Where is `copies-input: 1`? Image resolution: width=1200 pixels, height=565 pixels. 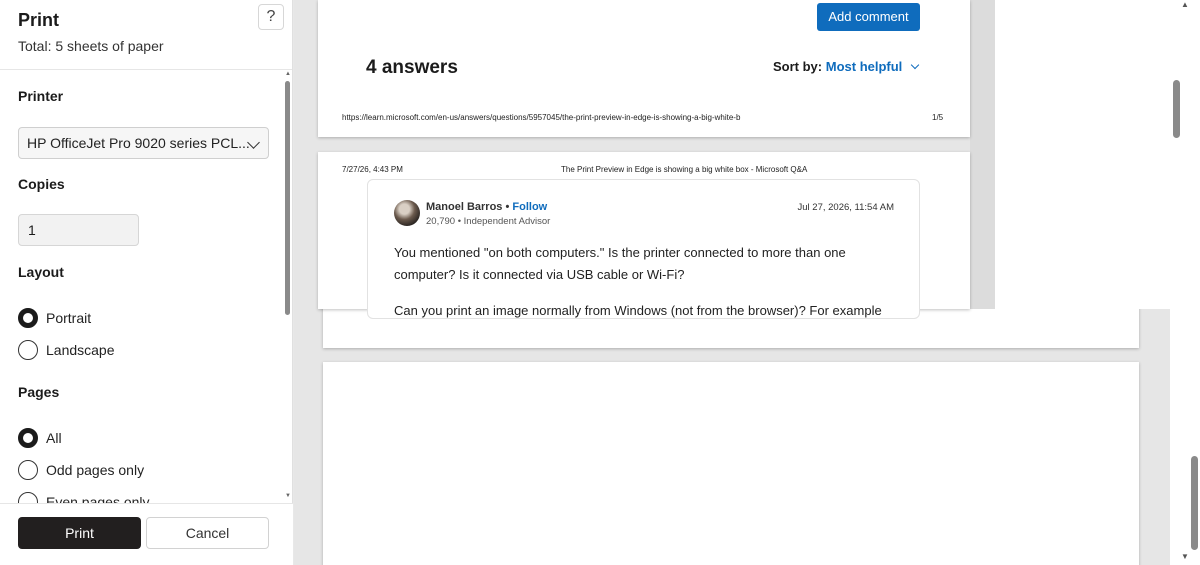
copies-input: 1 is located at coordinates (78, 230).